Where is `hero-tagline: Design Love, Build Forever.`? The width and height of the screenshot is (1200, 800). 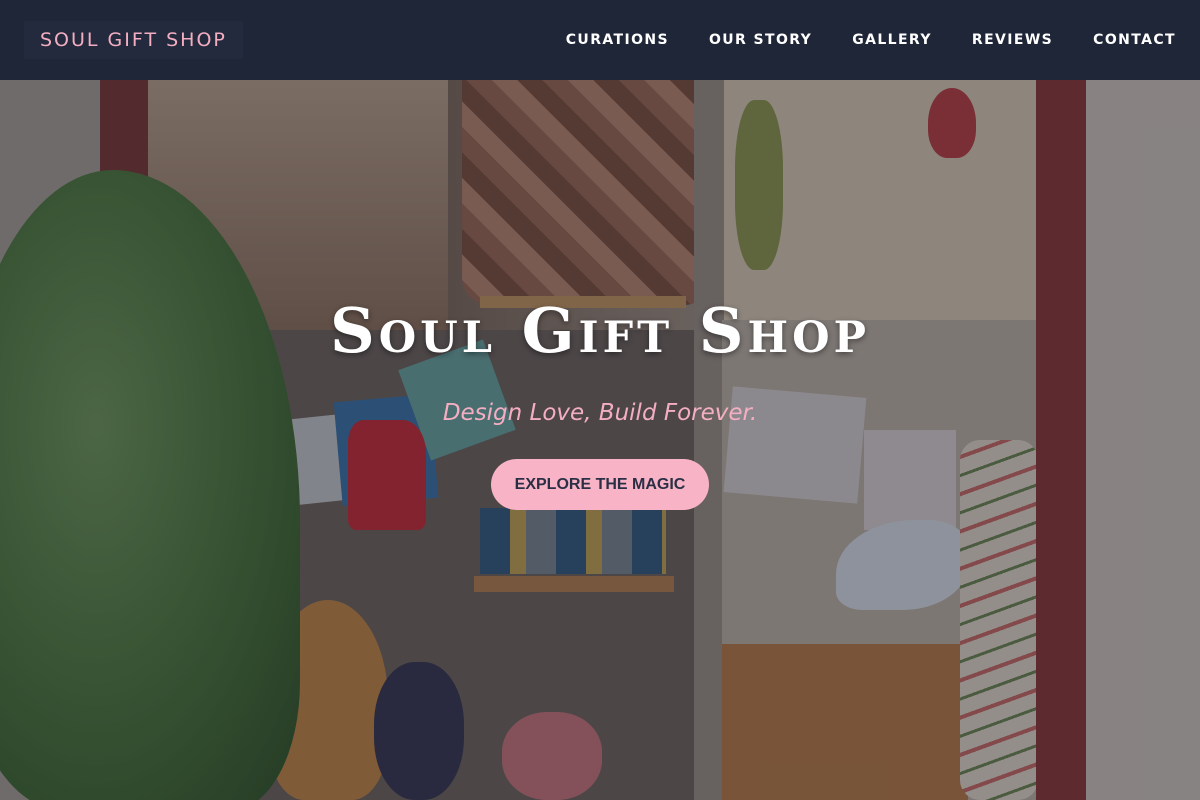 hero-tagline: Design Love, Build Forever. is located at coordinates (600, 413).